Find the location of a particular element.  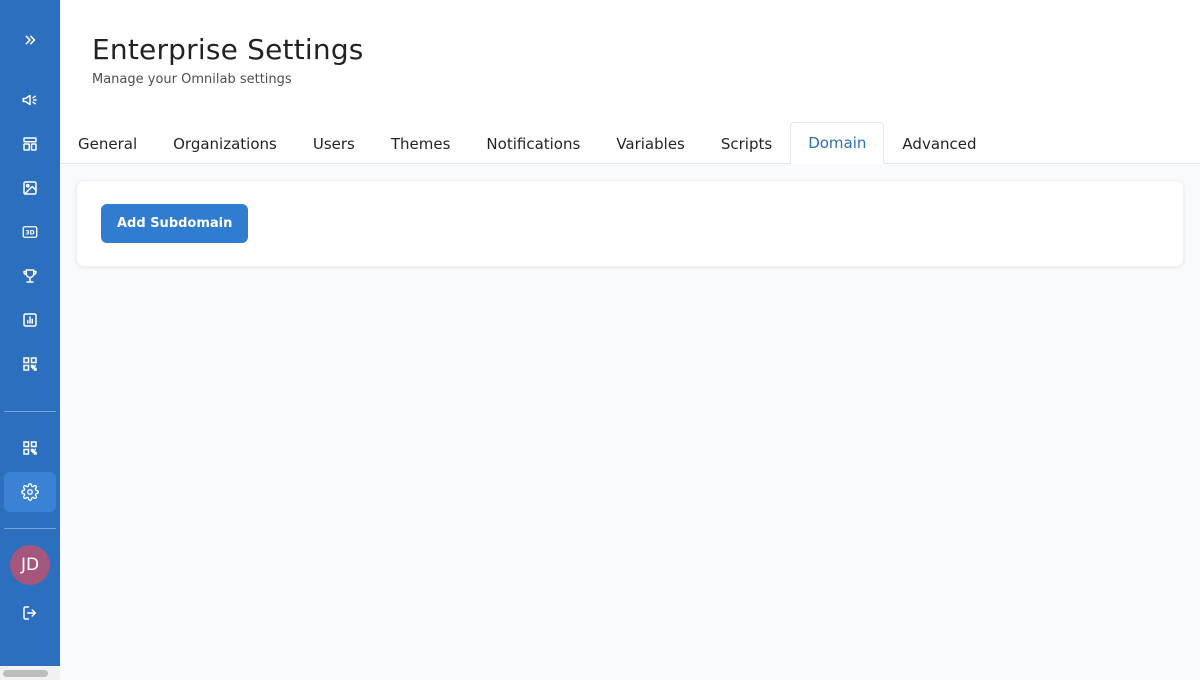

page-subtitle: Manage your Omnilab settings is located at coordinates (192, 79).